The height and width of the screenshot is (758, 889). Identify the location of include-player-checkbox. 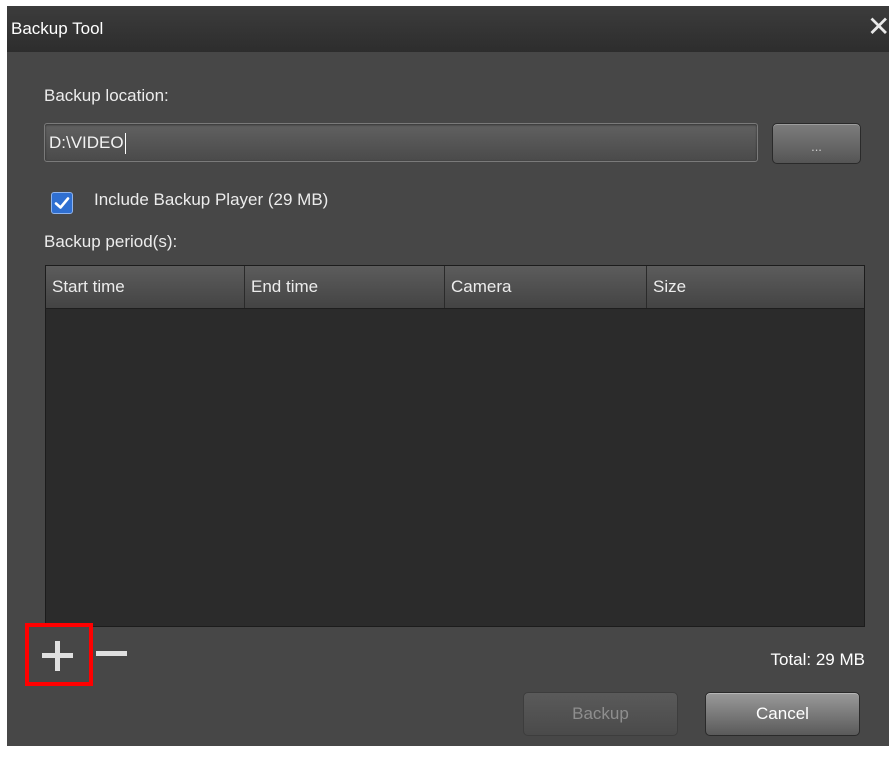
(62, 203).